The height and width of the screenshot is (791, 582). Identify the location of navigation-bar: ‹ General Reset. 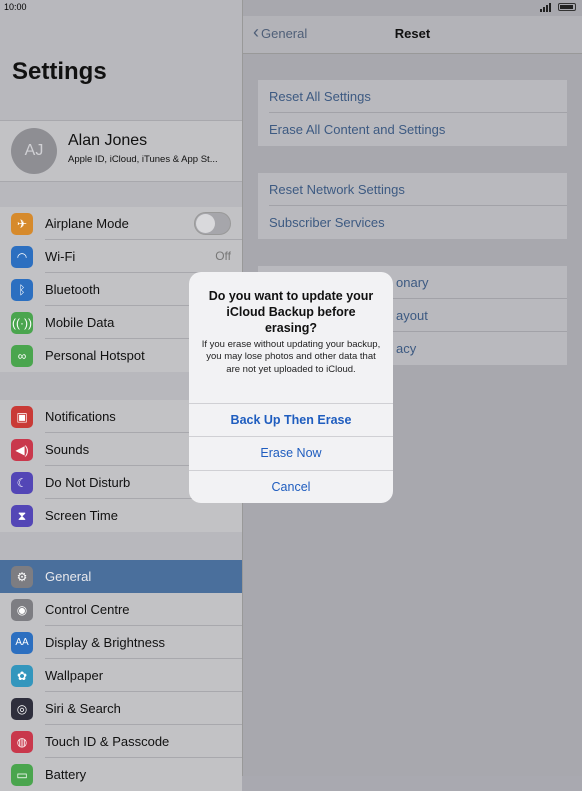
(412, 35).